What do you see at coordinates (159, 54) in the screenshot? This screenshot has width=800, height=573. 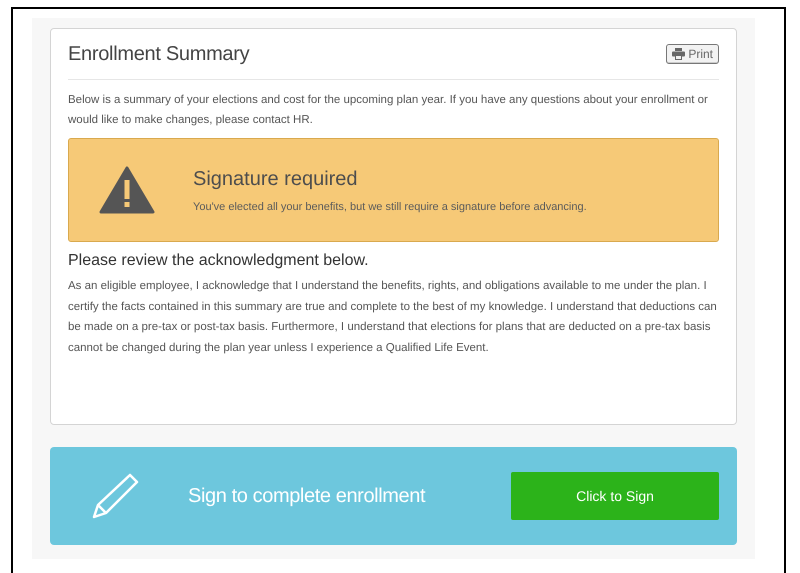 I see `card-title: Enrollment Summary` at bounding box center [159, 54].